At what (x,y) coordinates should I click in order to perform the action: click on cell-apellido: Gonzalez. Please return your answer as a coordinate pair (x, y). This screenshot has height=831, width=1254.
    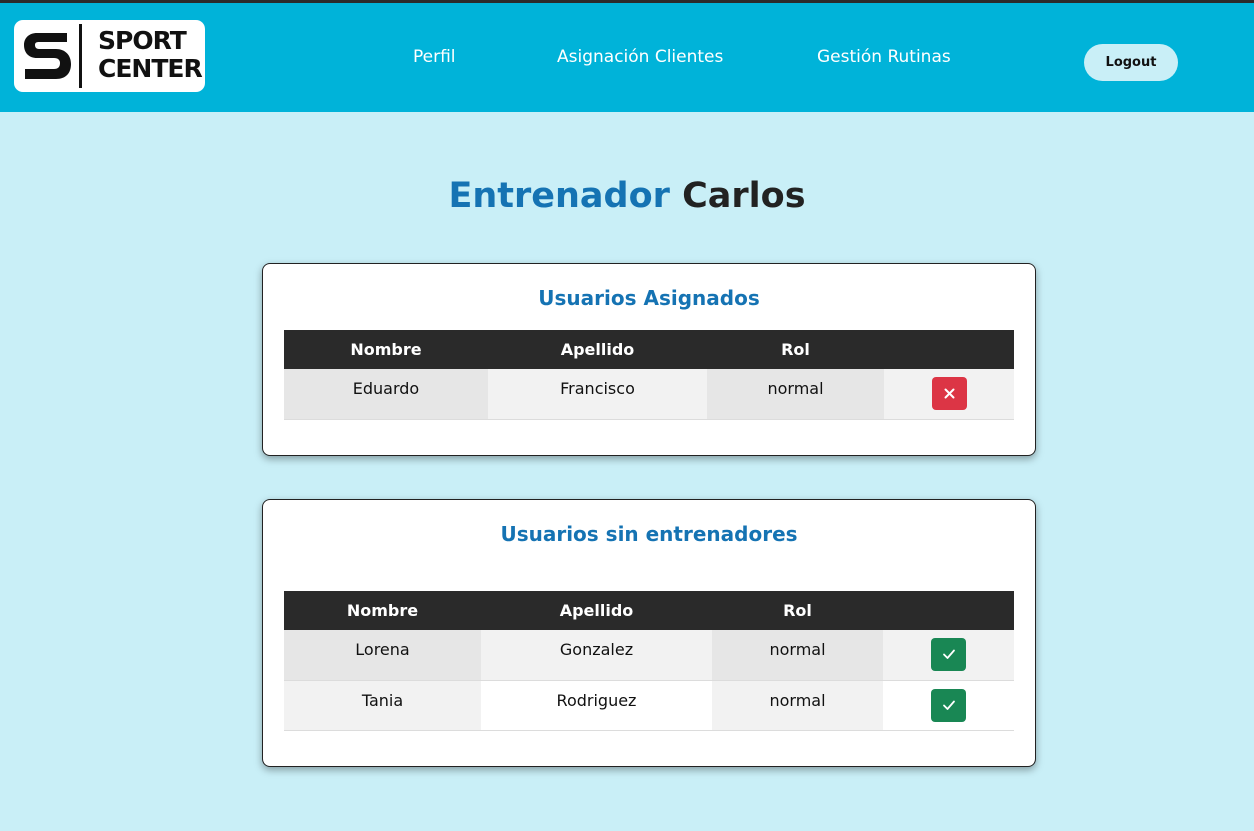
    Looking at the image, I should click on (596, 655).